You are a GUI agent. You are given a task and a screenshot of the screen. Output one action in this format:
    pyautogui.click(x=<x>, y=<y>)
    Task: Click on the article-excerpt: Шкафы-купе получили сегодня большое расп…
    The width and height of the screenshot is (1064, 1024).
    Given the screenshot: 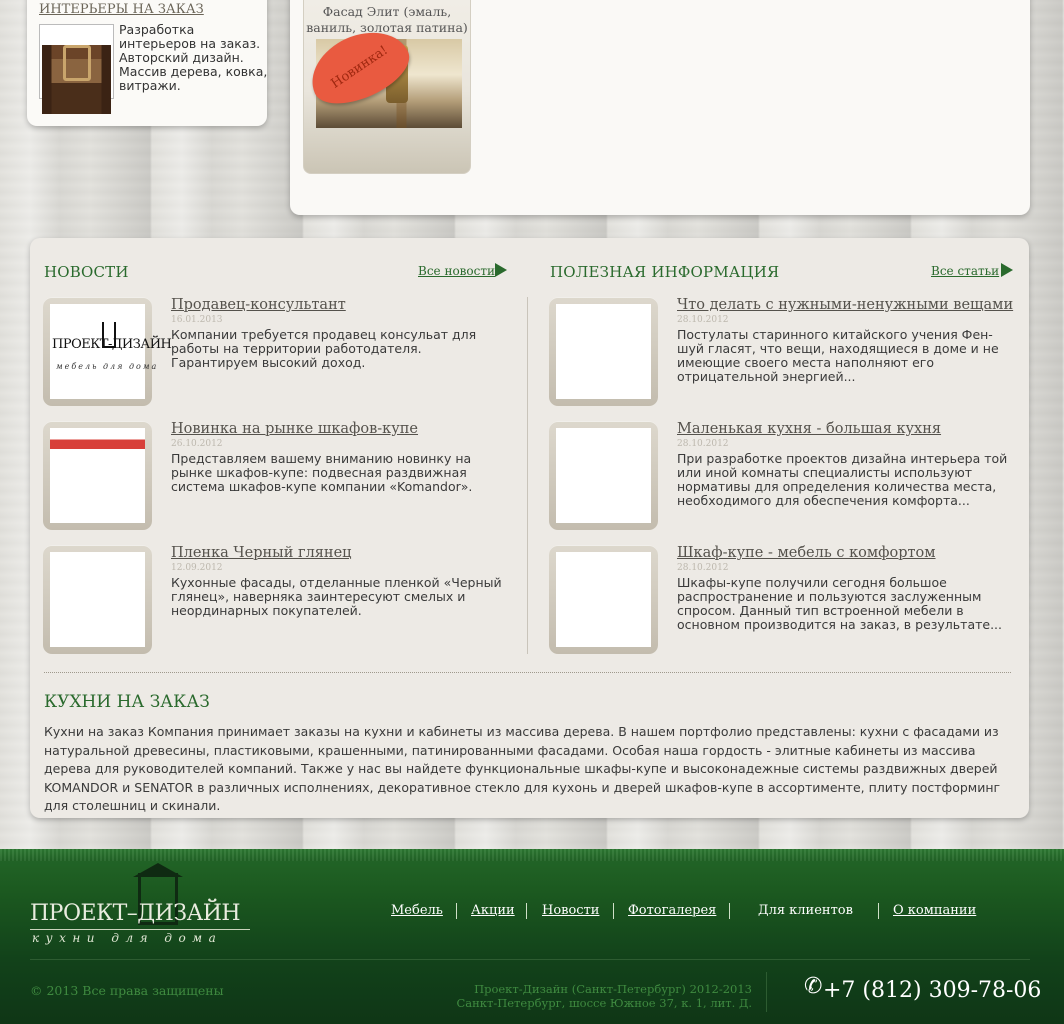 What is the action you would take?
    pyautogui.click(x=839, y=603)
    